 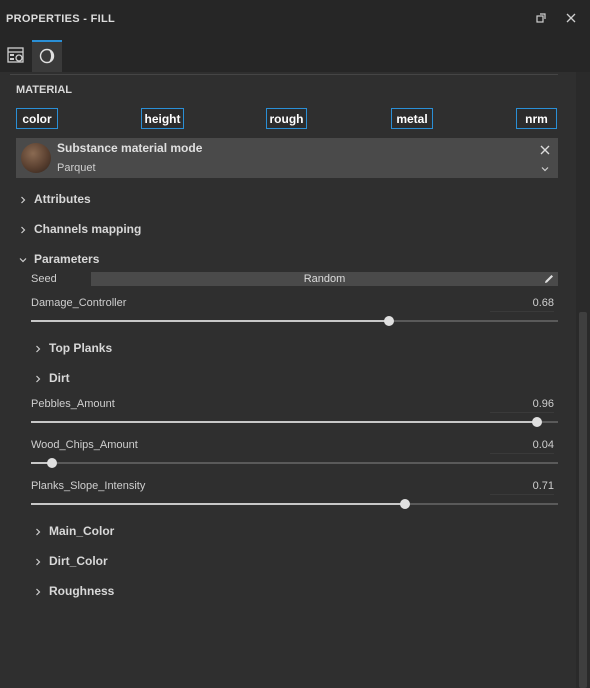 I want to click on material-preset-name: Parquet, so click(x=76, y=168).